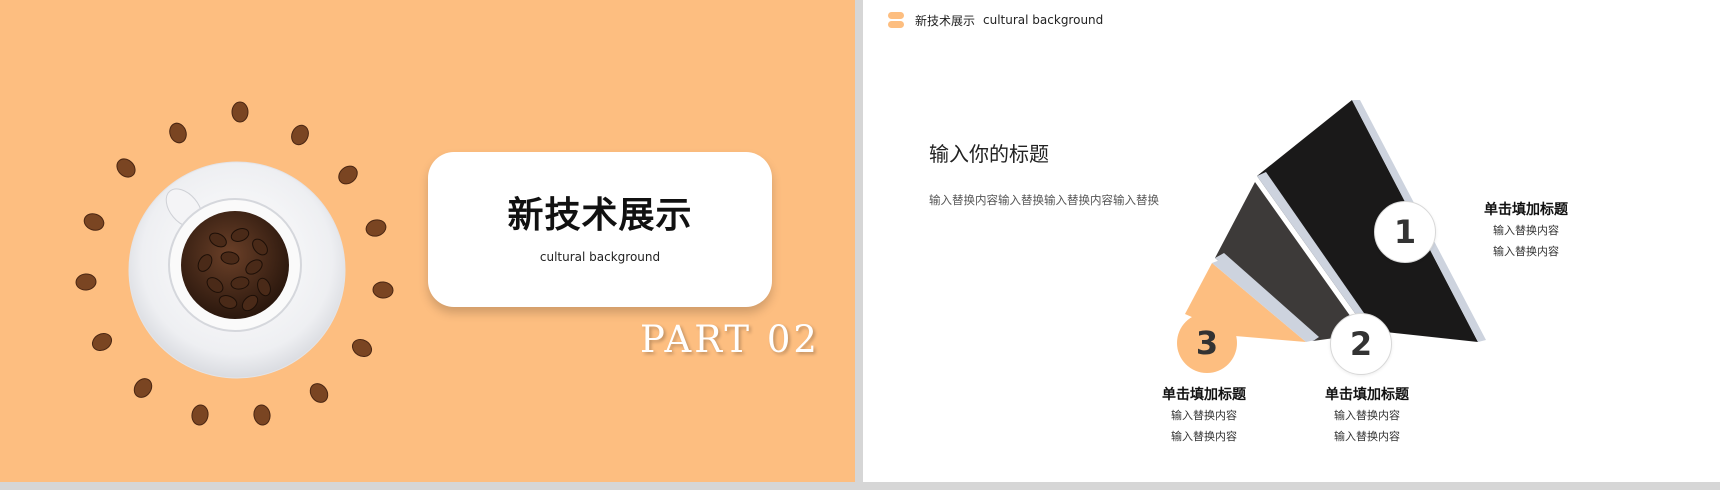 The width and height of the screenshot is (1720, 490). Describe the element at coordinates (234, 263) in the screenshot. I see `coffee-cup-icon` at that location.